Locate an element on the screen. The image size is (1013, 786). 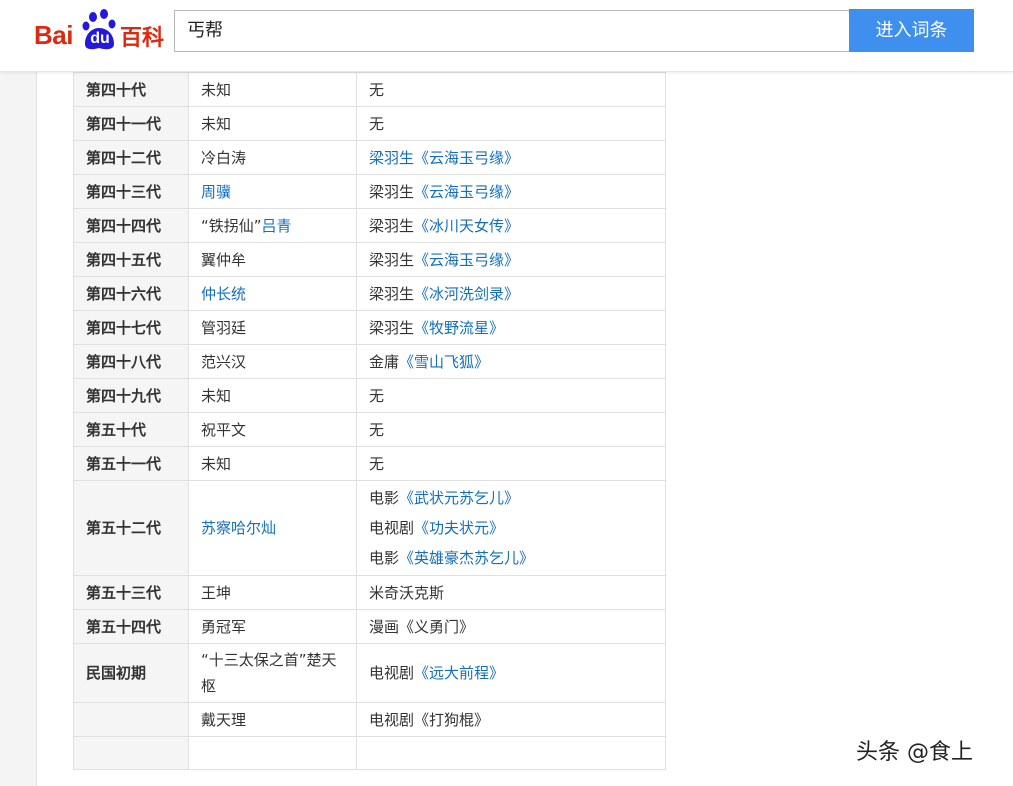
leader-name-cell: 王坤 is located at coordinates (272, 592).